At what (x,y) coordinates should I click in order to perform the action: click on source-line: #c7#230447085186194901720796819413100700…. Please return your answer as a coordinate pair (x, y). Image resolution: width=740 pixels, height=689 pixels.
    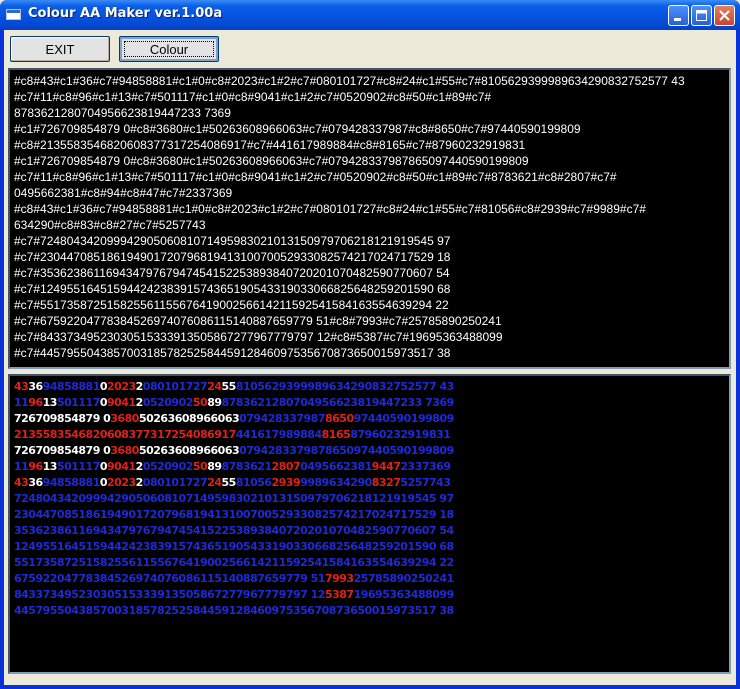
    Looking at the image, I should click on (232, 257).